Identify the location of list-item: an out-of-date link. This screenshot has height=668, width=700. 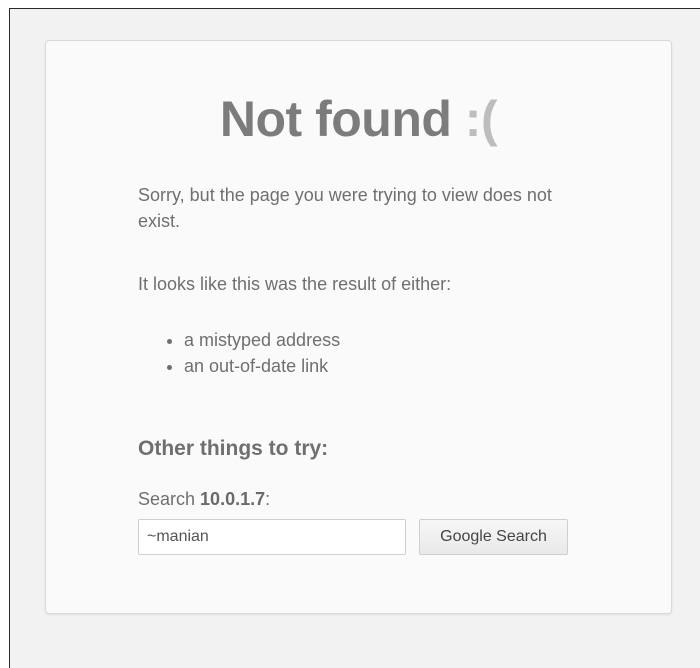
(262, 366).